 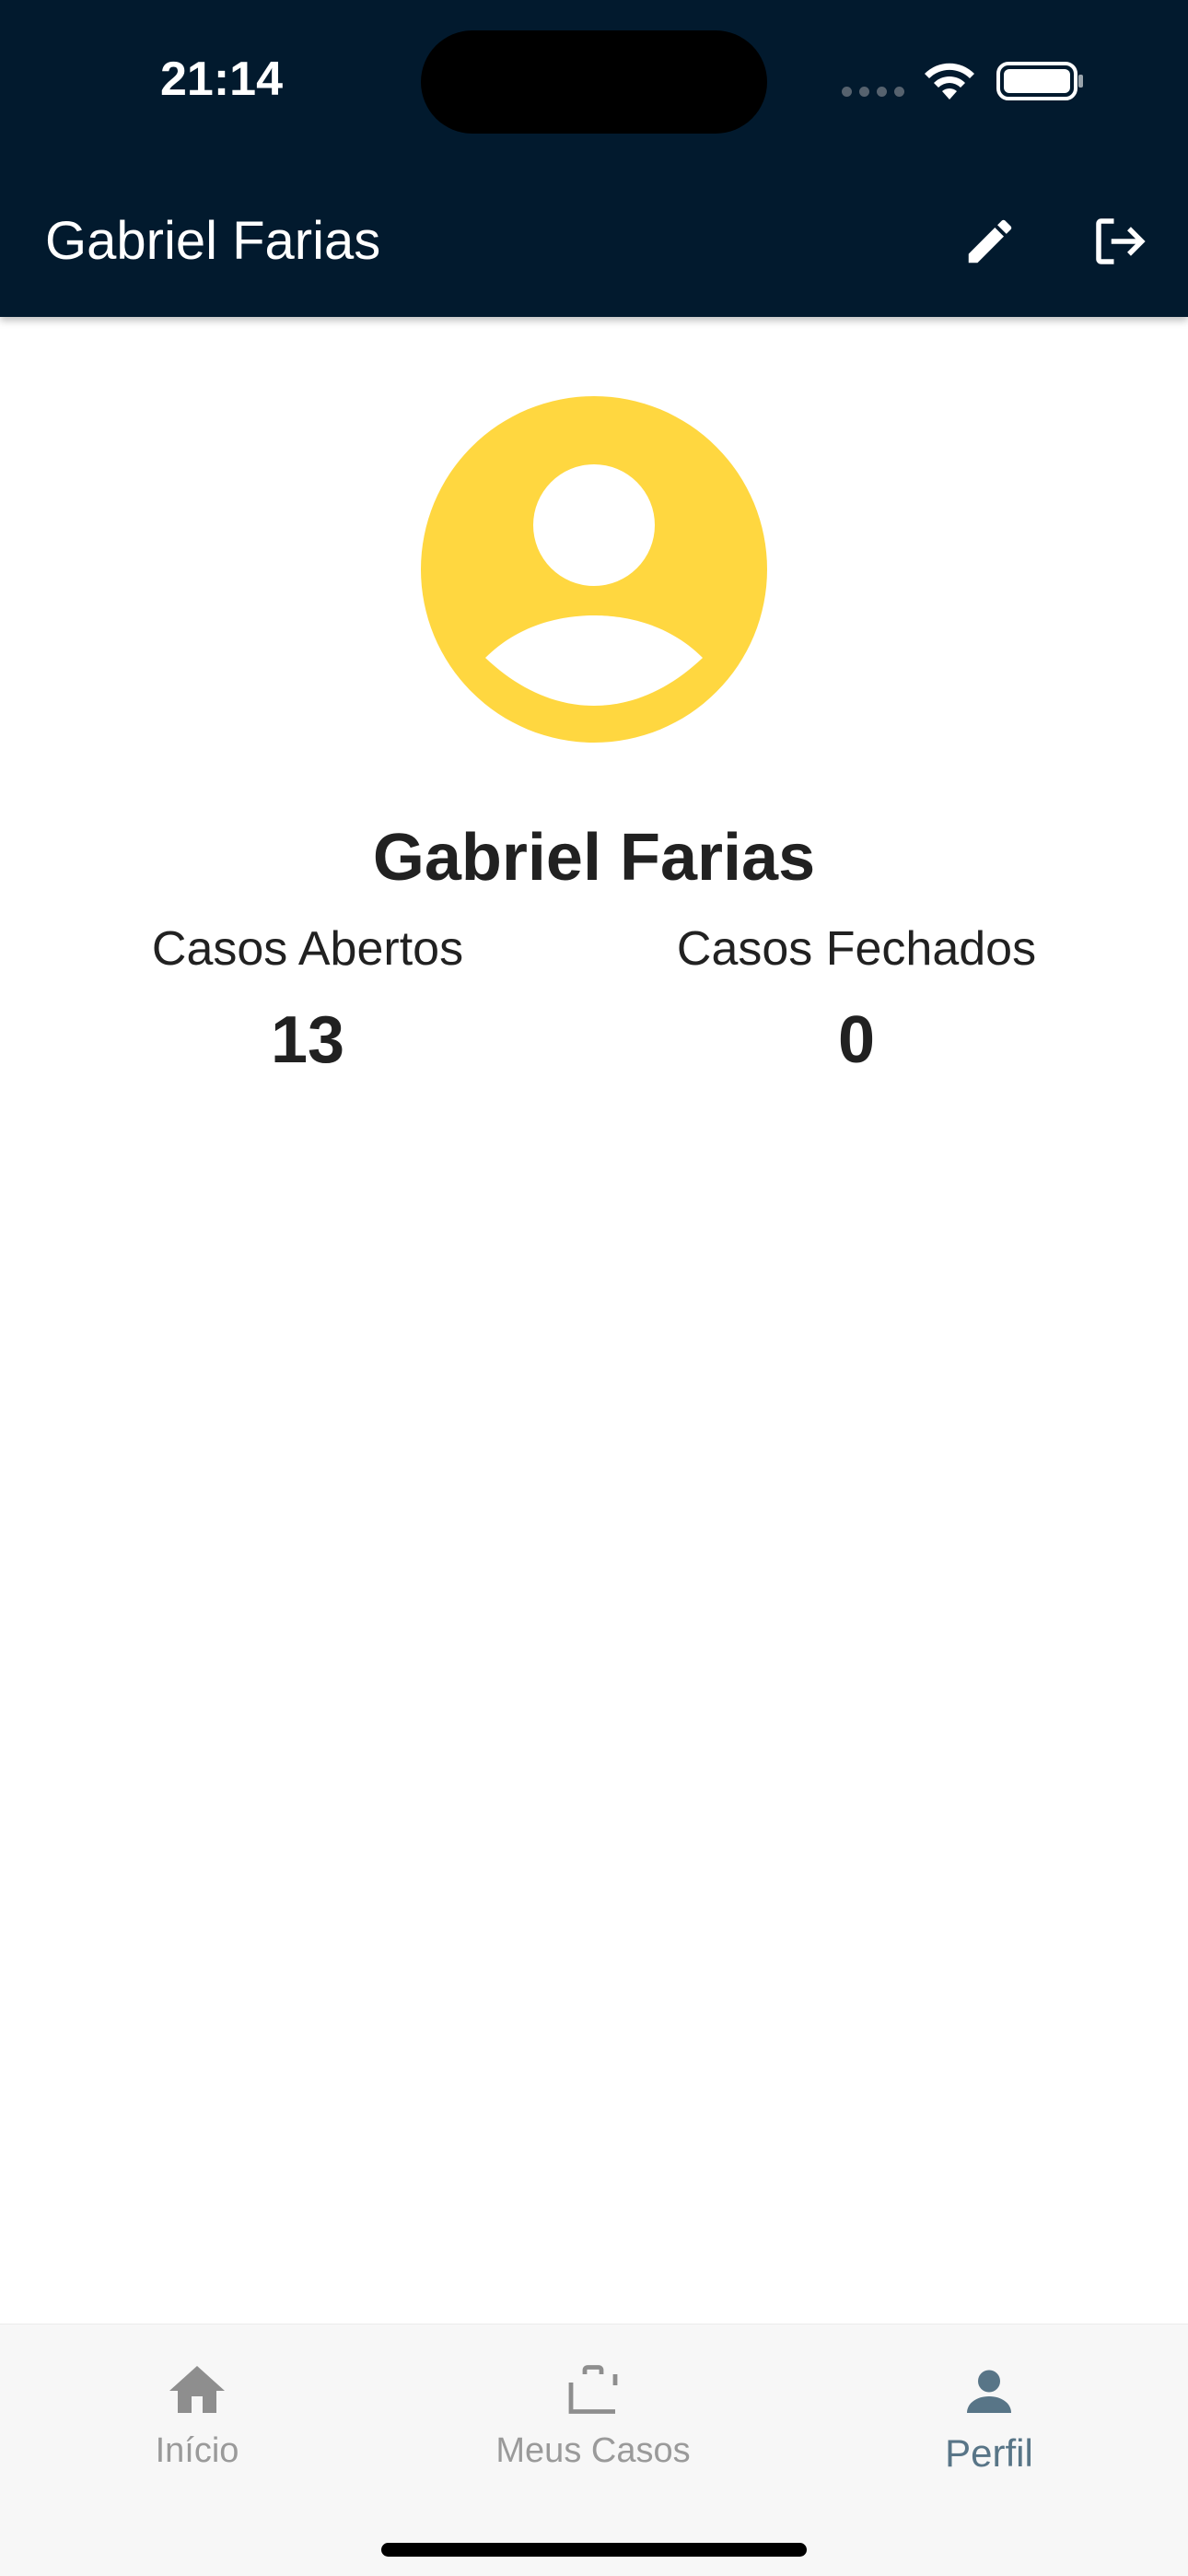 What do you see at coordinates (197, 2414) in the screenshot?
I see `nav-item-inicio: Início` at bounding box center [197, 2414].